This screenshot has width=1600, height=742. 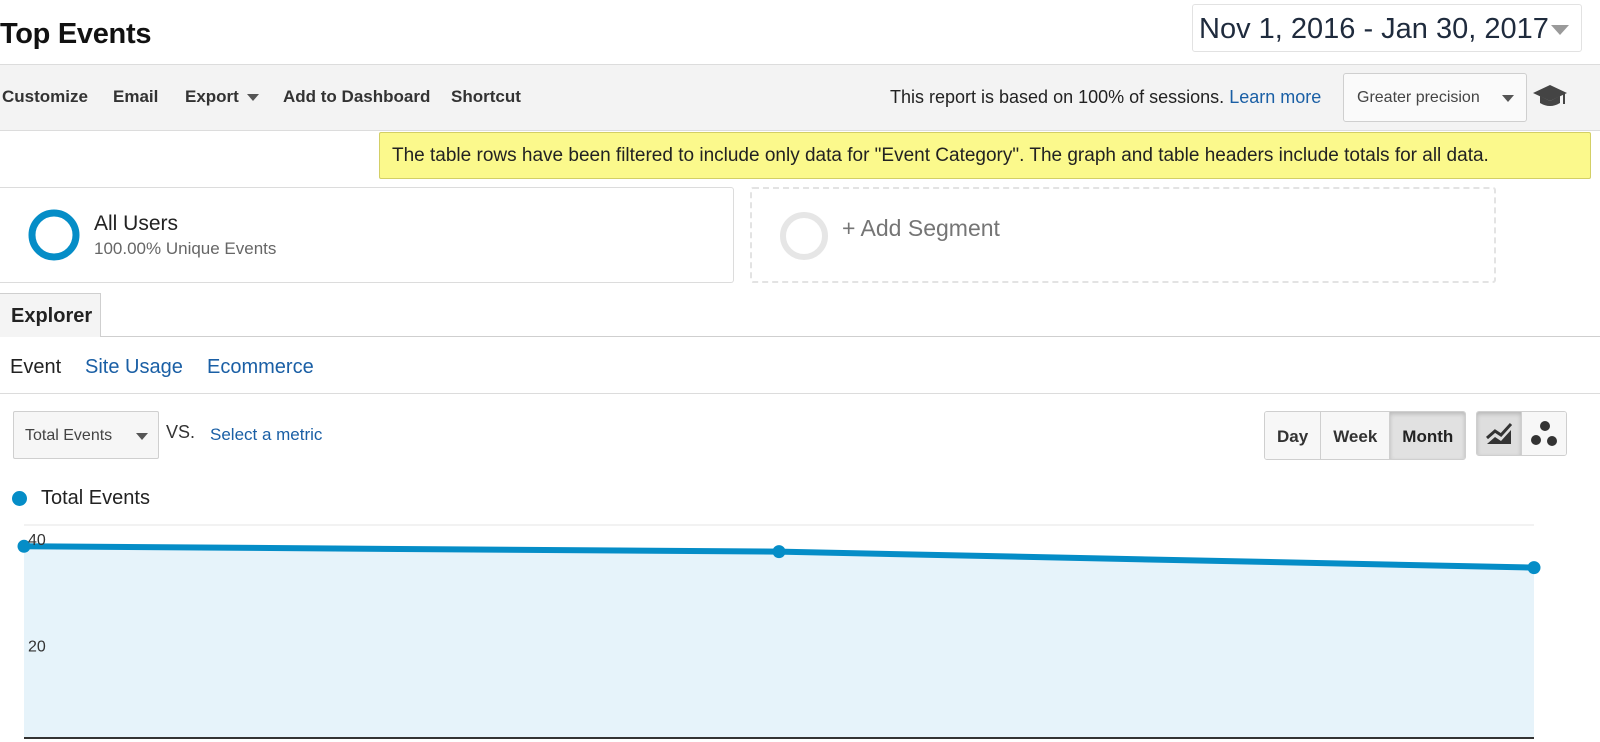 What do you see at coordinates (921, 228) in the screenshot?
I see `add-segment-label: + Add Segment` at bounding box center [921, 228].